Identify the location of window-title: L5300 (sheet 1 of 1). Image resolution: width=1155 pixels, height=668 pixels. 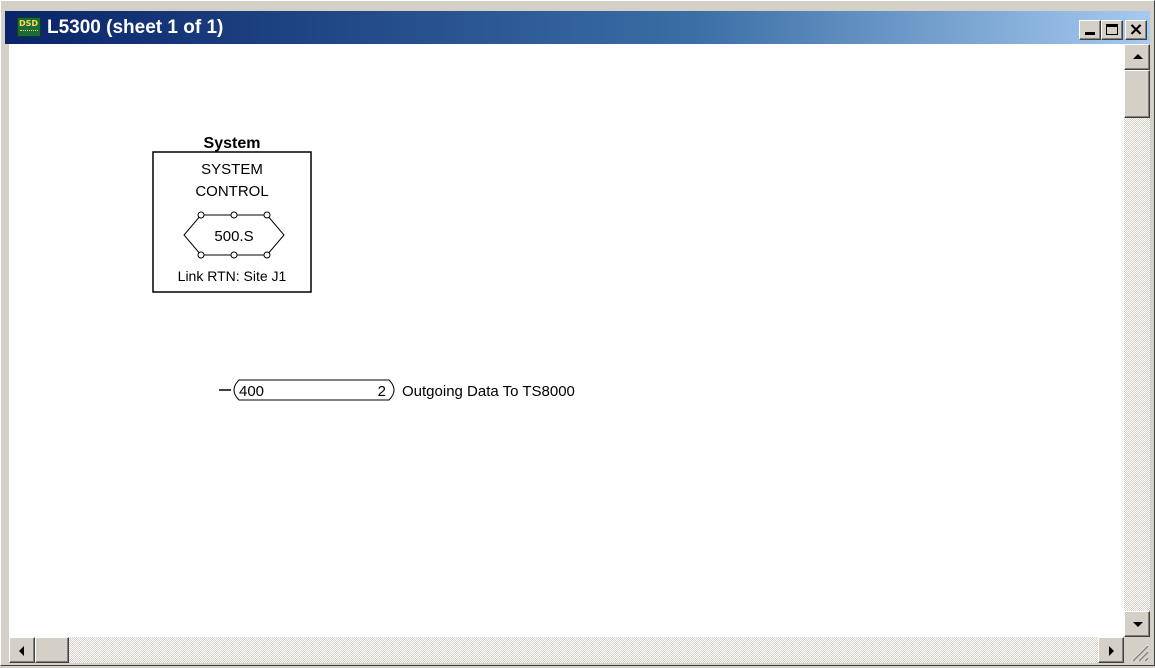
(135, 27).